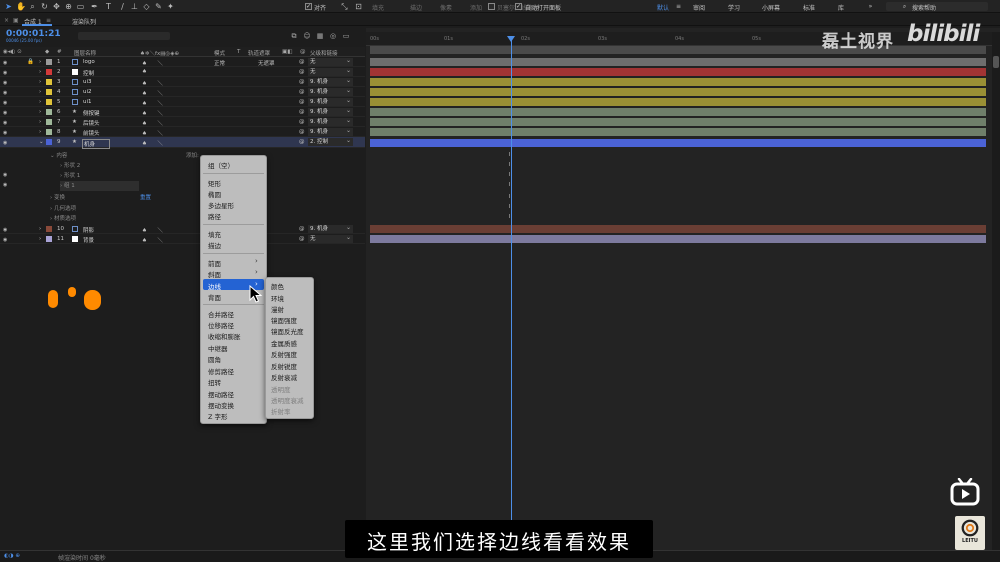 The width and height of the screenshot is (1000, 562). Describe the element at coordinates (91, 123) in the screenshot. I see `layer-name: 后镜头` at that location.